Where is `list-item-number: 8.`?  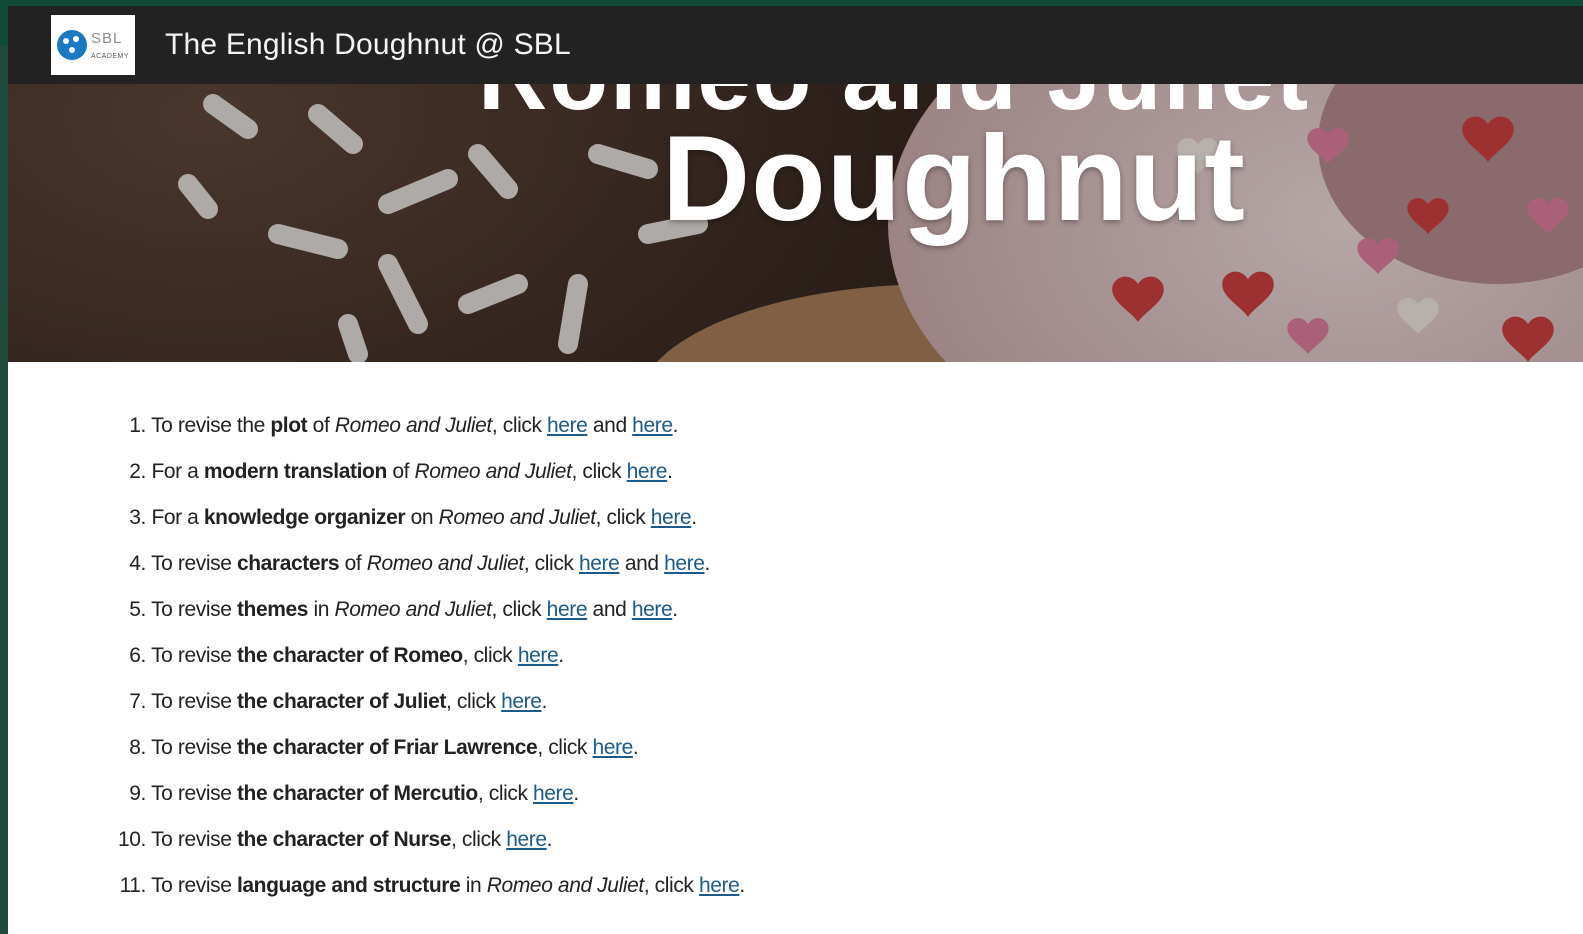 list-item-number: 8. is located at coordinates (137, 747).